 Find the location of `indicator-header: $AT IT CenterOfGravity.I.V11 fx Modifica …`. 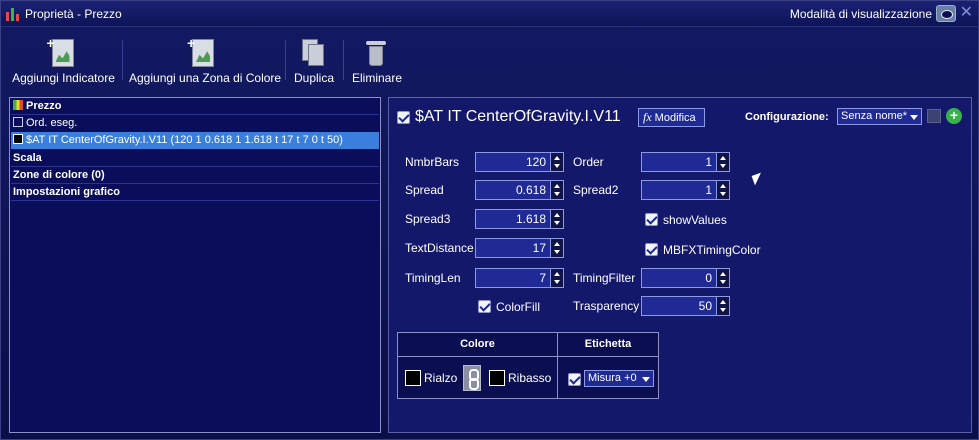

indicator-header: $AT IT CenterOfGravity.I.V11 fx Modifica … is located at coordinates (680, 117).